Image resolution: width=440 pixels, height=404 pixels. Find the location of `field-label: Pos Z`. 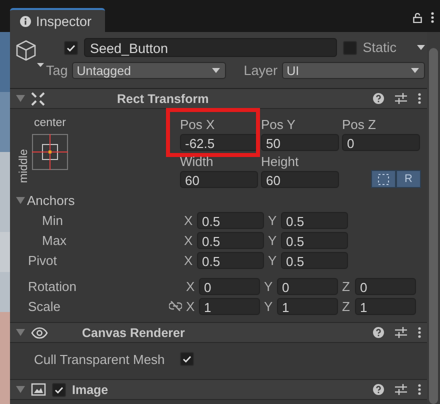

field-label: Pos Z is located at coordinates (359, 125).